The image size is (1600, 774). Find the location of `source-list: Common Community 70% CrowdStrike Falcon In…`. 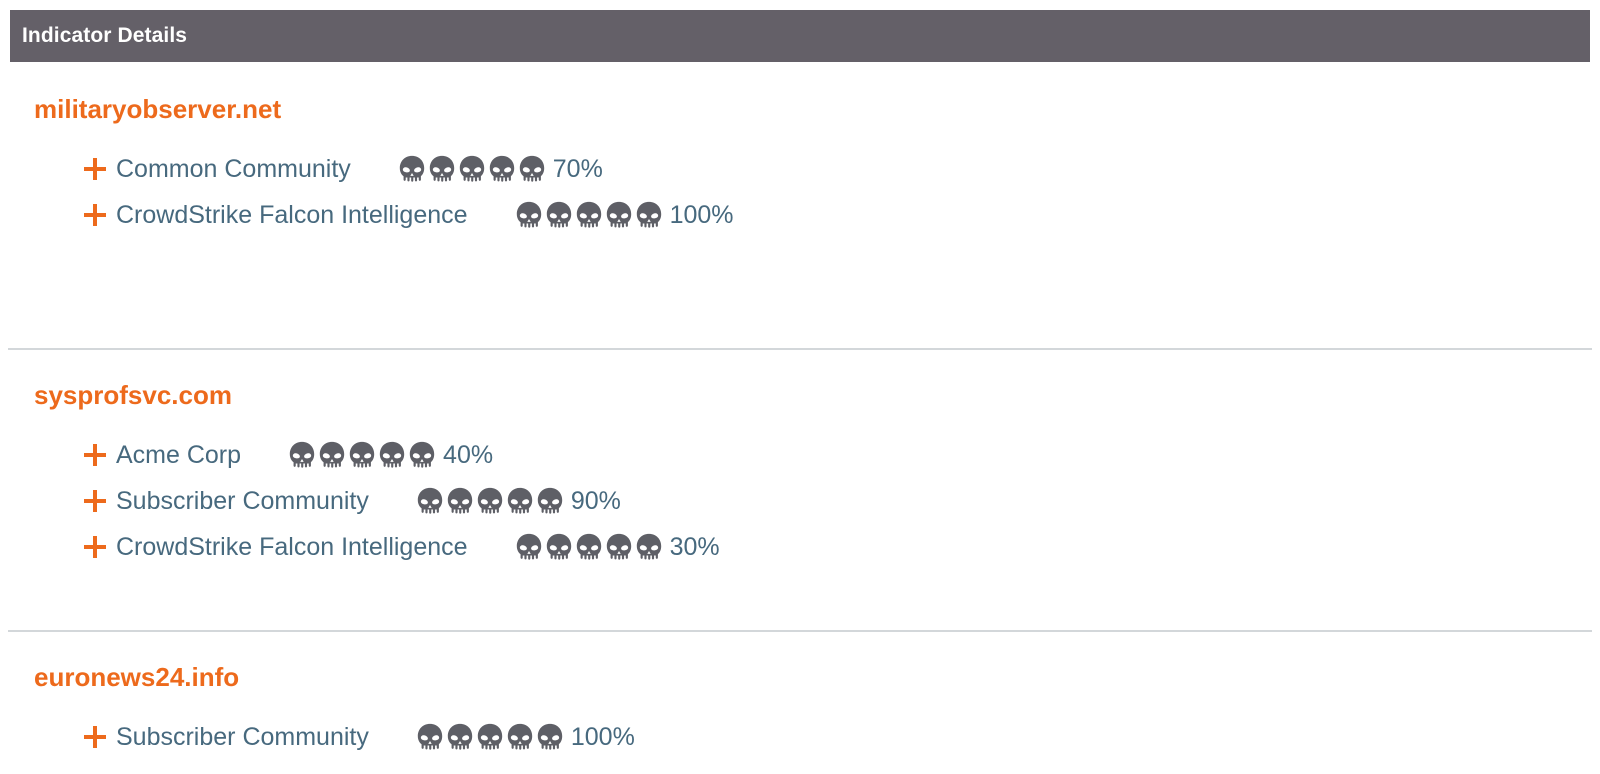

source-list: Common Community 70% CrowdStrike Falcon In… is located at coordinates (800, 192).